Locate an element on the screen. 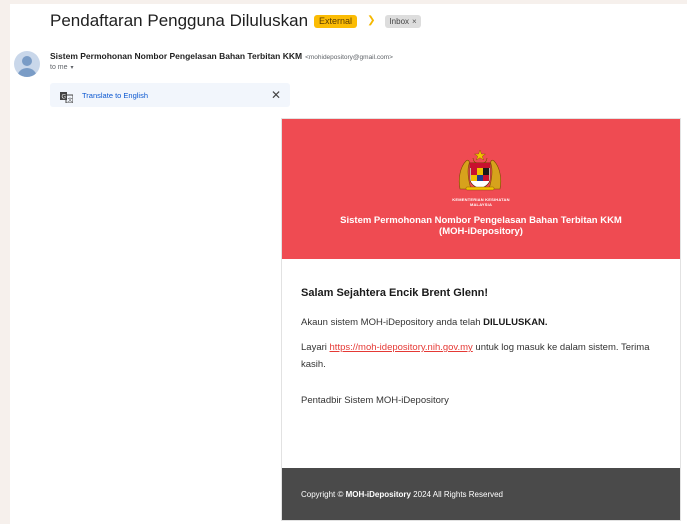 This screenshot has height=524, width=687. recipient-text: to me is located at coordinates (59, 67).